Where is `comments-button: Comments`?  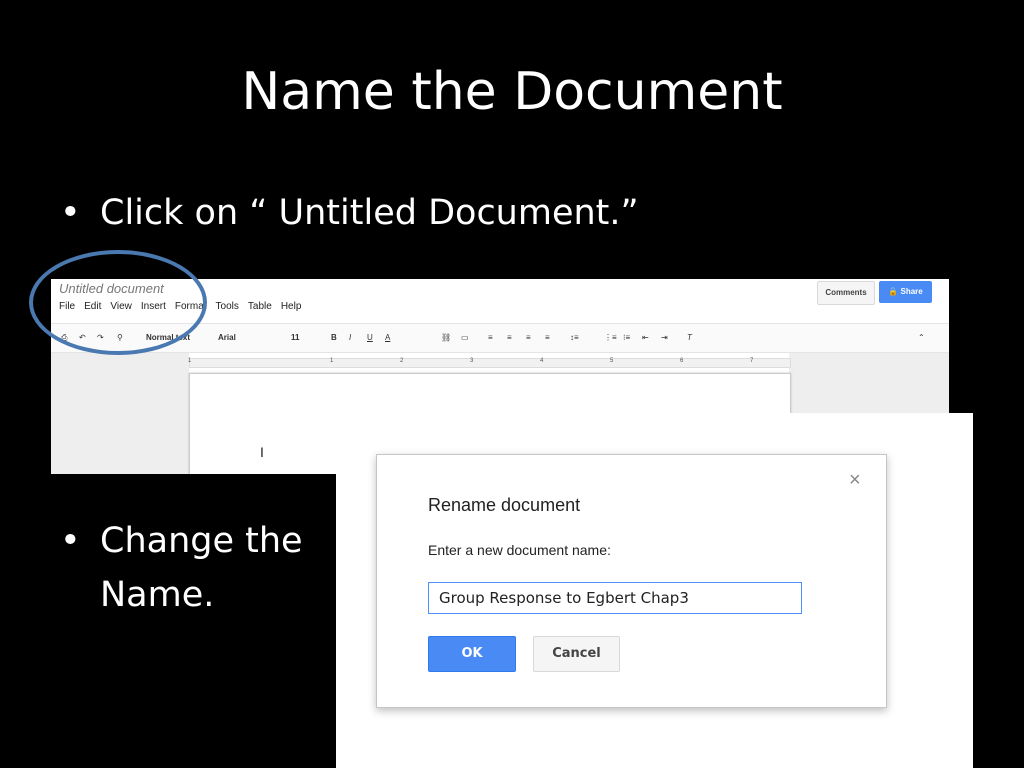 comments-button: Comments is located at coordinates (846, 293).